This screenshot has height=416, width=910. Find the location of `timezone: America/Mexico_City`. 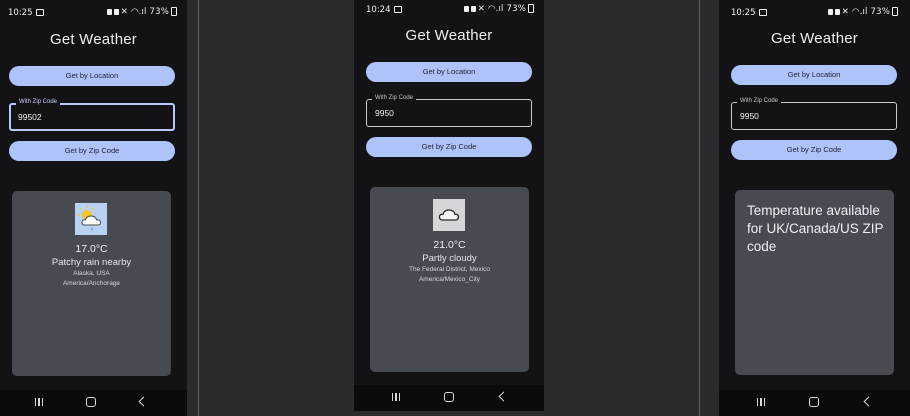

timezone: America/Mexico_City is located at coordinates (449, 279).